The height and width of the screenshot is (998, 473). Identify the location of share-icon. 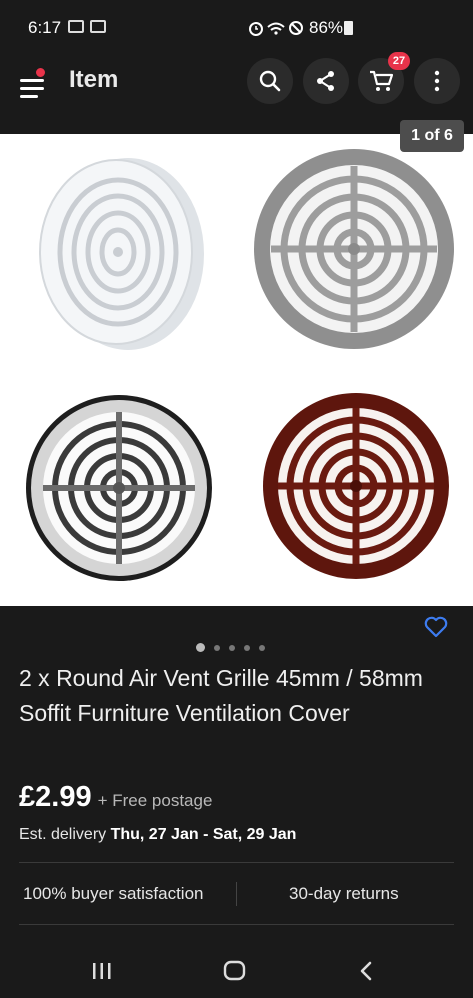
(325, 81).